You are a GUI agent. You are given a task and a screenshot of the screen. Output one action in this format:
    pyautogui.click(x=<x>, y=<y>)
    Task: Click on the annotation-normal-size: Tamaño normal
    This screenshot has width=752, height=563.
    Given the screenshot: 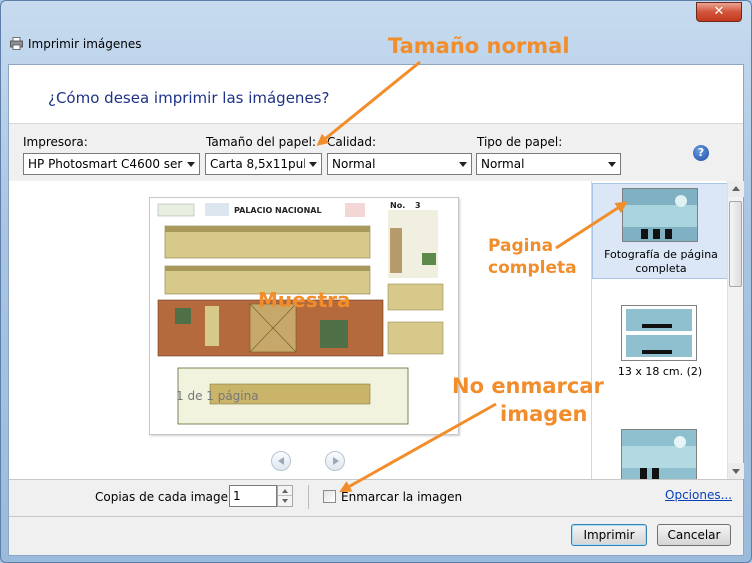 What is the action you would take?
    pyautogui.click(x=479, y=46)
    